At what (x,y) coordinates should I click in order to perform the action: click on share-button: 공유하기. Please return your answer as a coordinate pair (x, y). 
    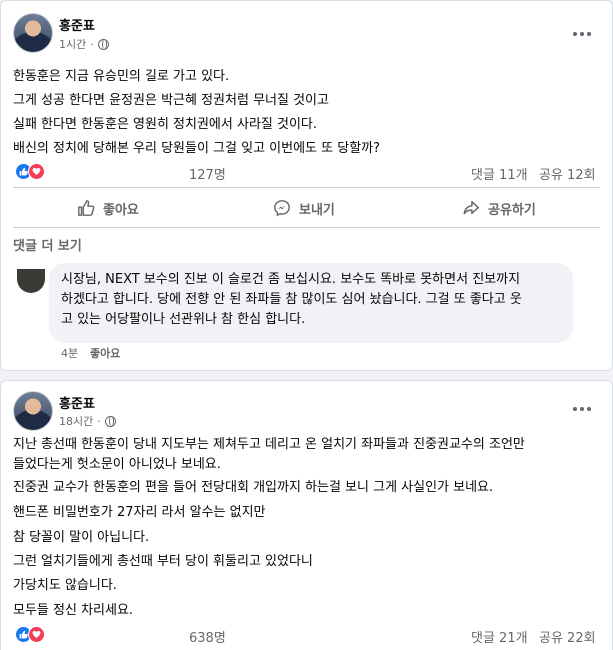
    Looking at the image, I should click on (499, 208).